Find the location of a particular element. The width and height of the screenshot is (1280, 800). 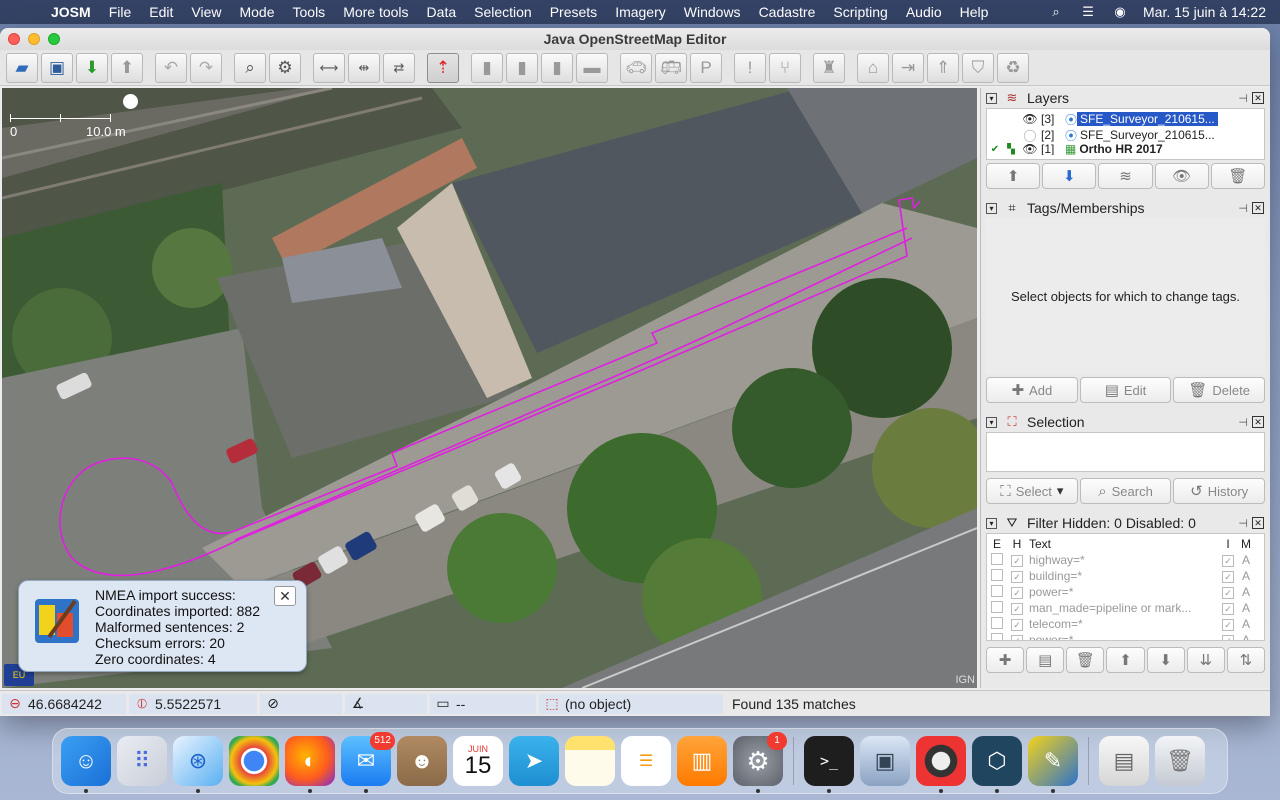

longitude-field: ⦶ 5.5522571 is located at coordinates (193, 703).